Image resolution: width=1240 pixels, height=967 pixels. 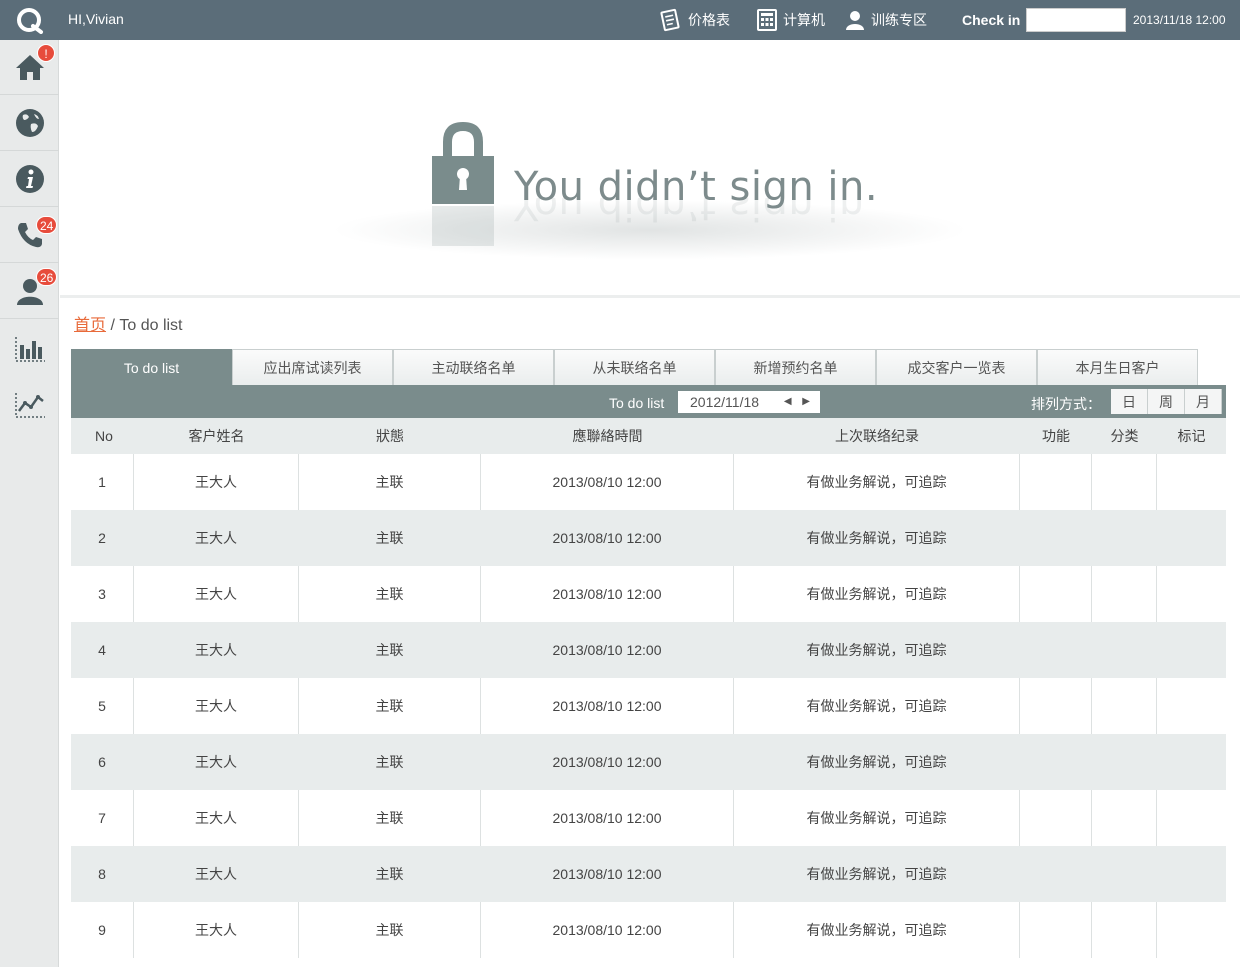 I want to click on table-row: 3 王大人 主联 2013/08/10 12:00 有做业务解说，可追踪, so click(x=648, y=594).